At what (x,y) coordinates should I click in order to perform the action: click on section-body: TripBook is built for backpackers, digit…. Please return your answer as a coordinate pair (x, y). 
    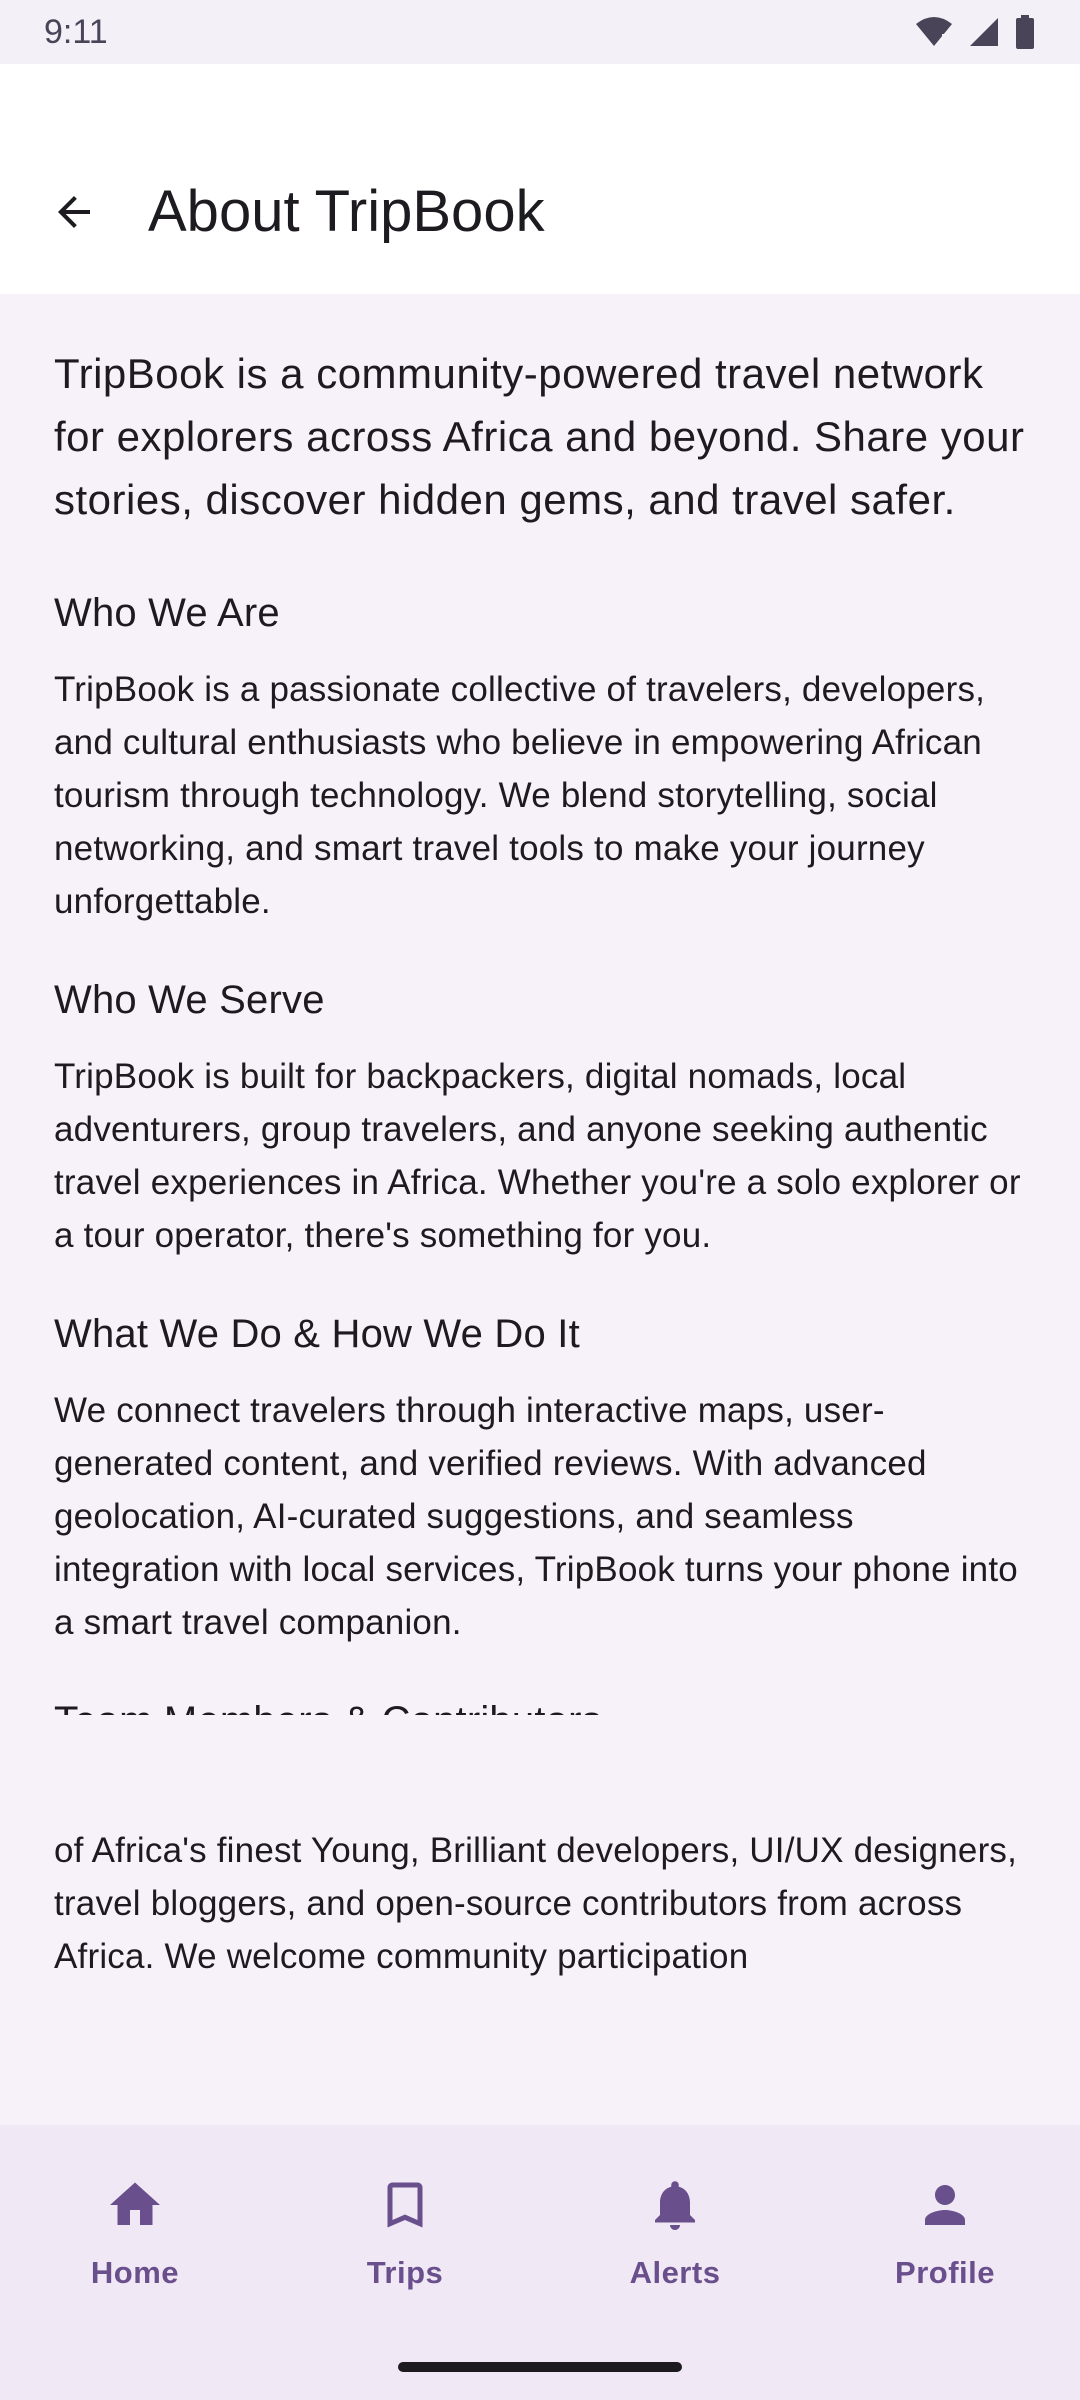
    Looking at the image, I should click on (537, 1156).